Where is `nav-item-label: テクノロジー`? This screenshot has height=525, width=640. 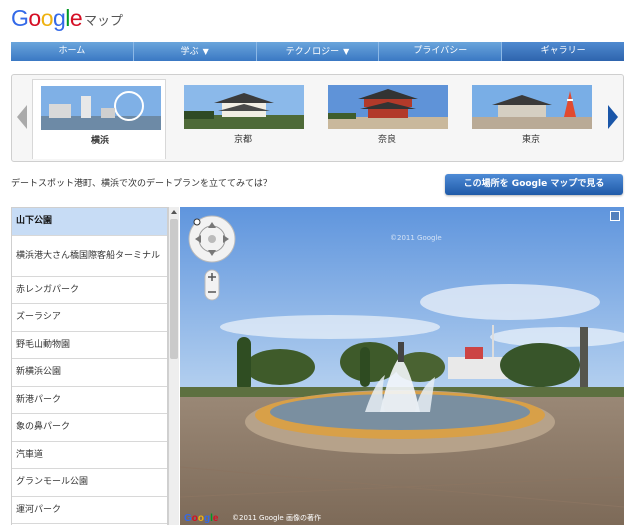
nav-item-label: テクノロジー is located at coordinates (312, 52).